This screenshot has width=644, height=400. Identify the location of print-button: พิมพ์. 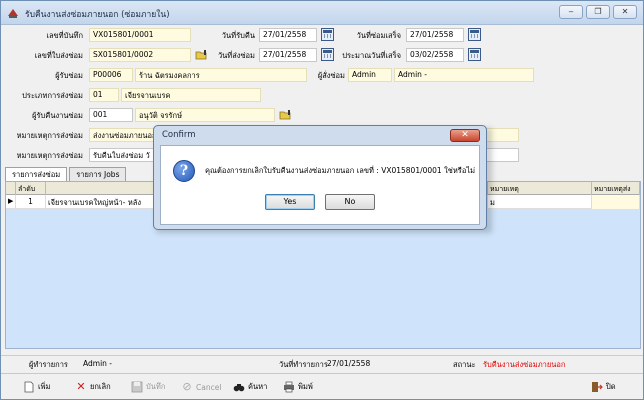
(298, 387).